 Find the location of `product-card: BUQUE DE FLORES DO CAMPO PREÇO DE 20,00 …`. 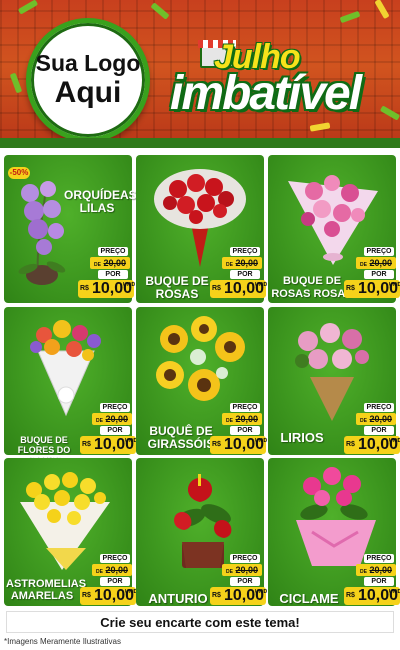

product-card: BUQUE DE FLORES DO CAMPO PREÇO DE 20,00 … is located at coordinates (70, 386).